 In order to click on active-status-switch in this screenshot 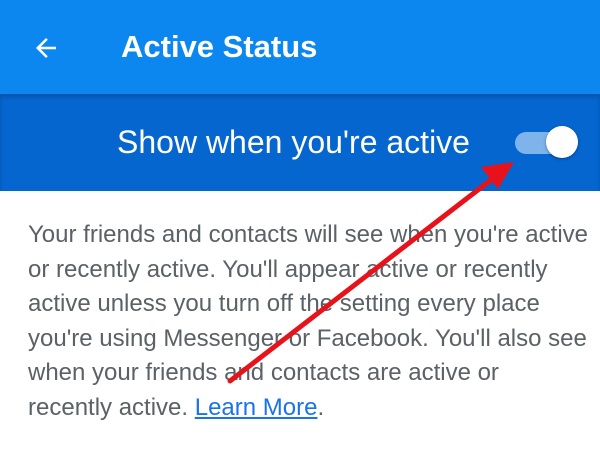, I will do `click(545, 143)`.